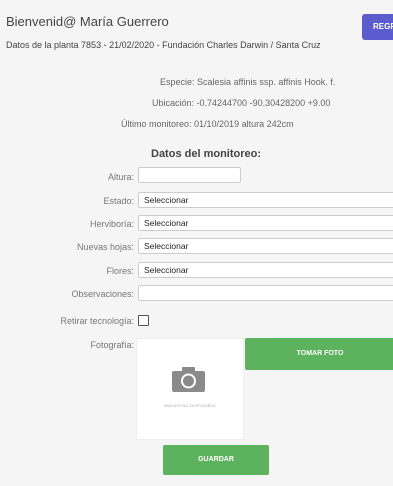  What do you see at coordinates (87, 21) in the screenshot?
I see `greeting: Bienvenid@ María Guerrero` at bounding box center [87, 21].